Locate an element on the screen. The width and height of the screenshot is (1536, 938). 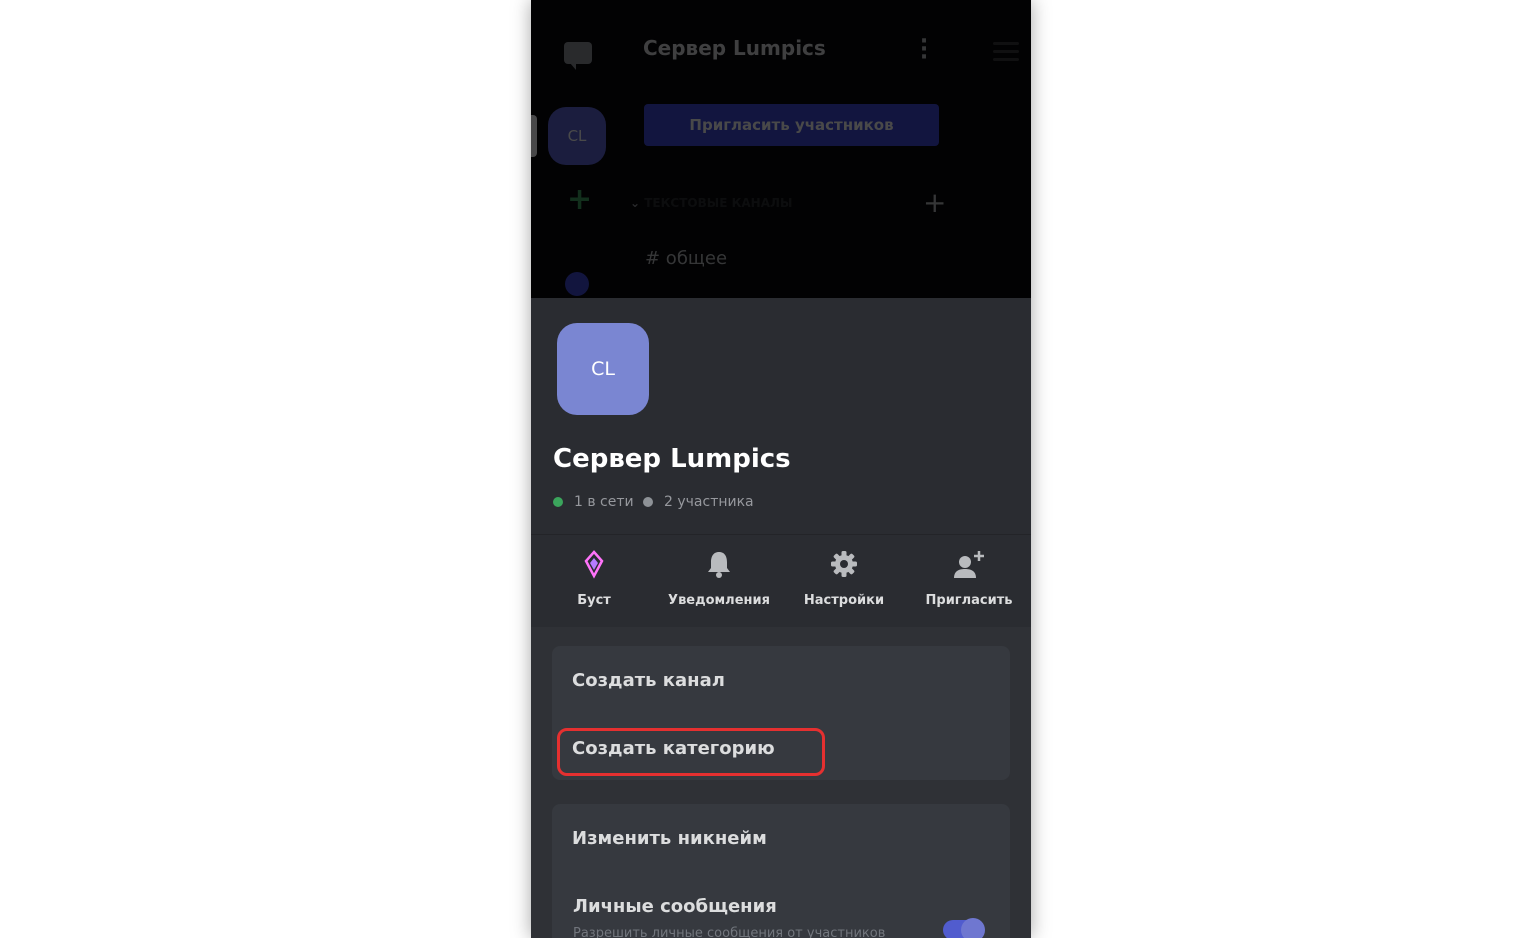
action-bar: Буст Уведомления Настройки Пригласить is located at coordinates (781, 580).